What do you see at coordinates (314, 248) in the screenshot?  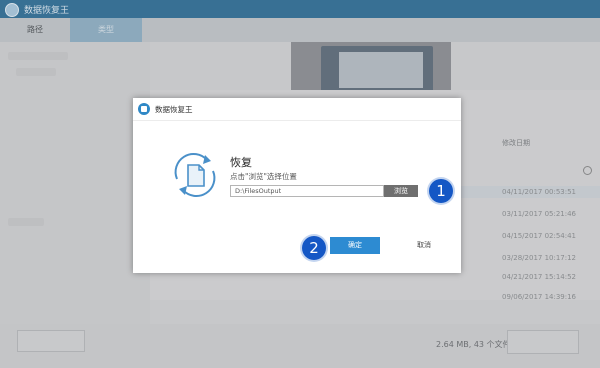 I see `step-marker-2: 2` at bounding box center [314, 248].